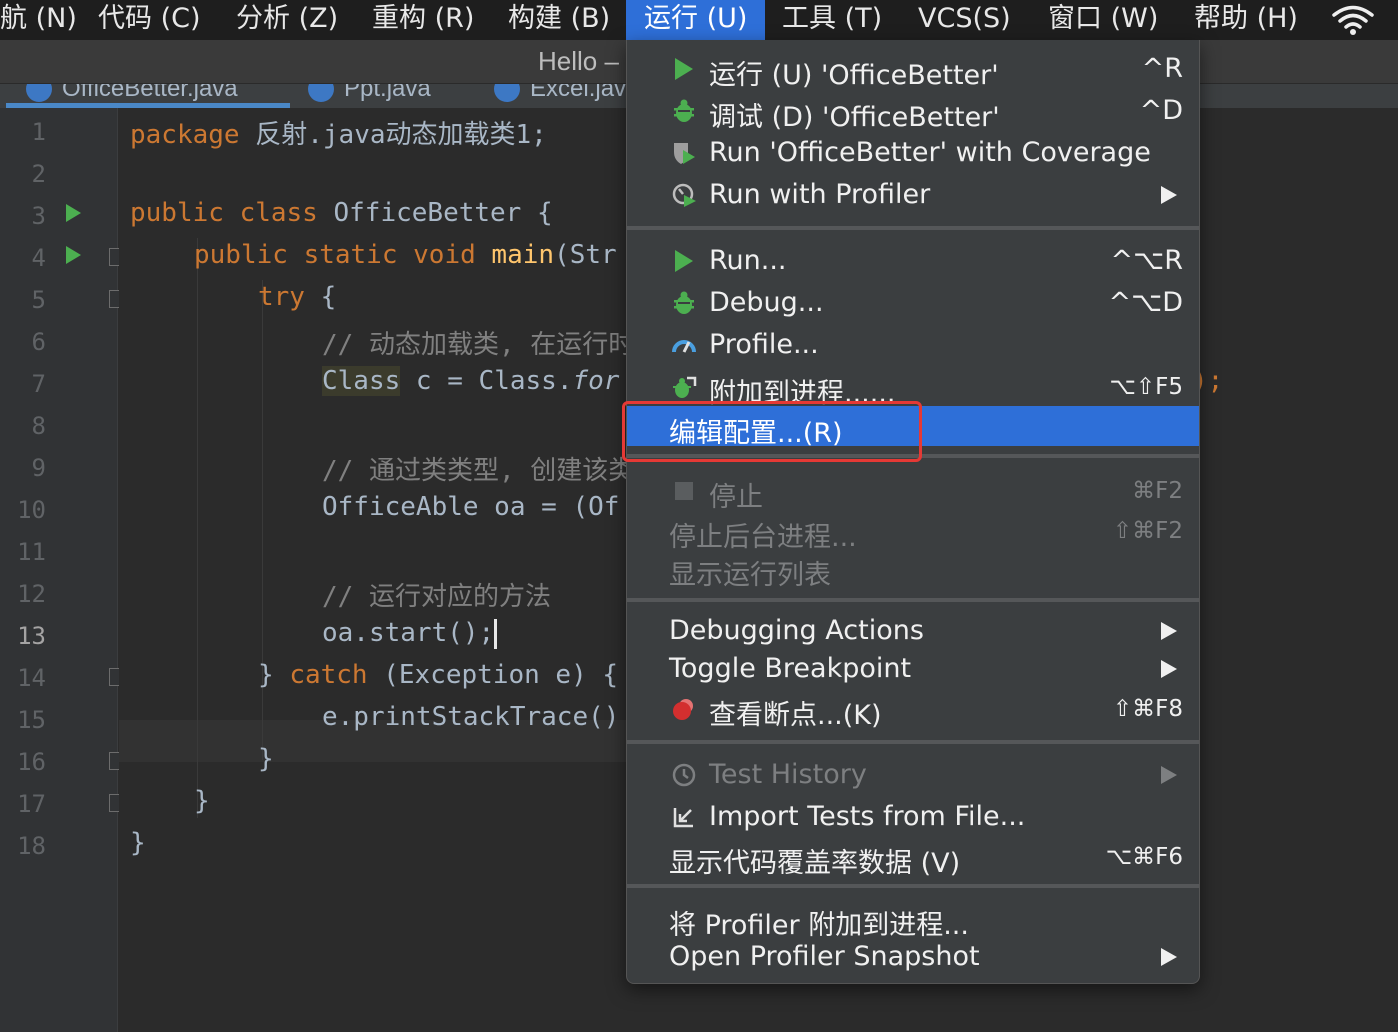 This screenshot has height=1032, width=1398. Describe the element at coordinates (410, 633) in the screenshot. I see `code-line-13: oa.start();` at that location.